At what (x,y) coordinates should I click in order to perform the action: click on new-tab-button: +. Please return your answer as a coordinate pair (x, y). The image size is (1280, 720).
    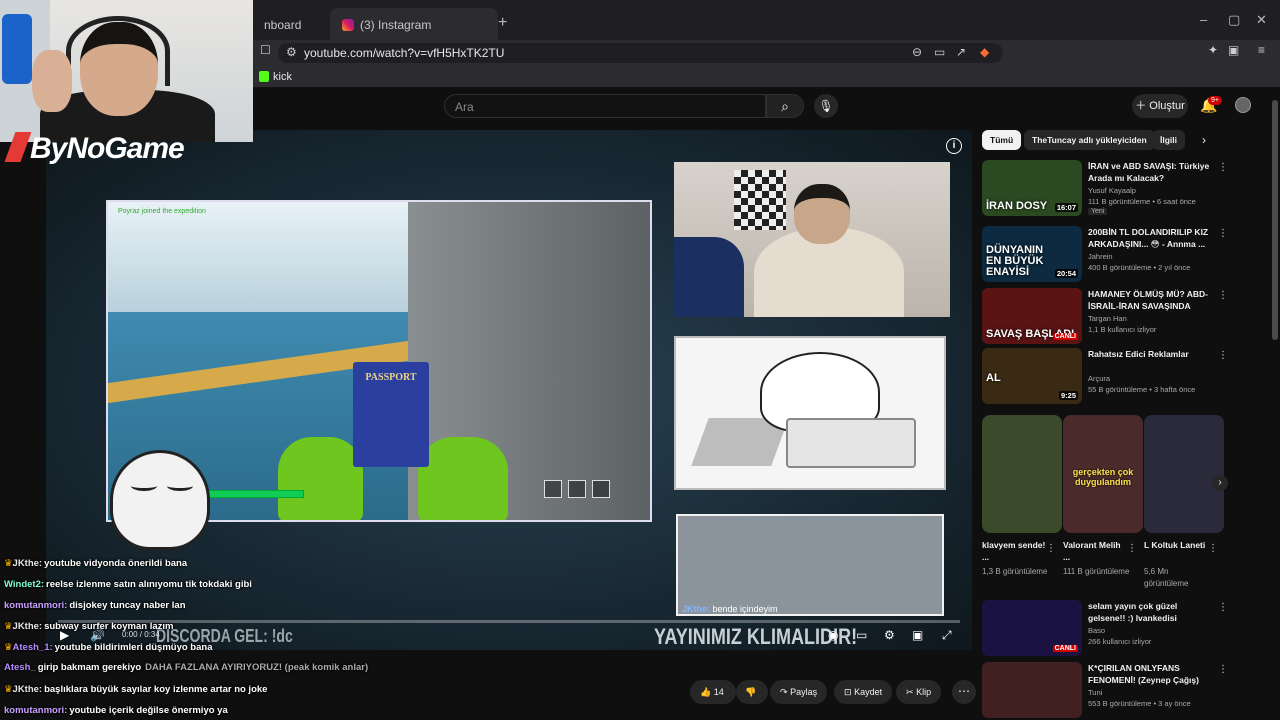
    Looking at the image, I should click on (502, 23).